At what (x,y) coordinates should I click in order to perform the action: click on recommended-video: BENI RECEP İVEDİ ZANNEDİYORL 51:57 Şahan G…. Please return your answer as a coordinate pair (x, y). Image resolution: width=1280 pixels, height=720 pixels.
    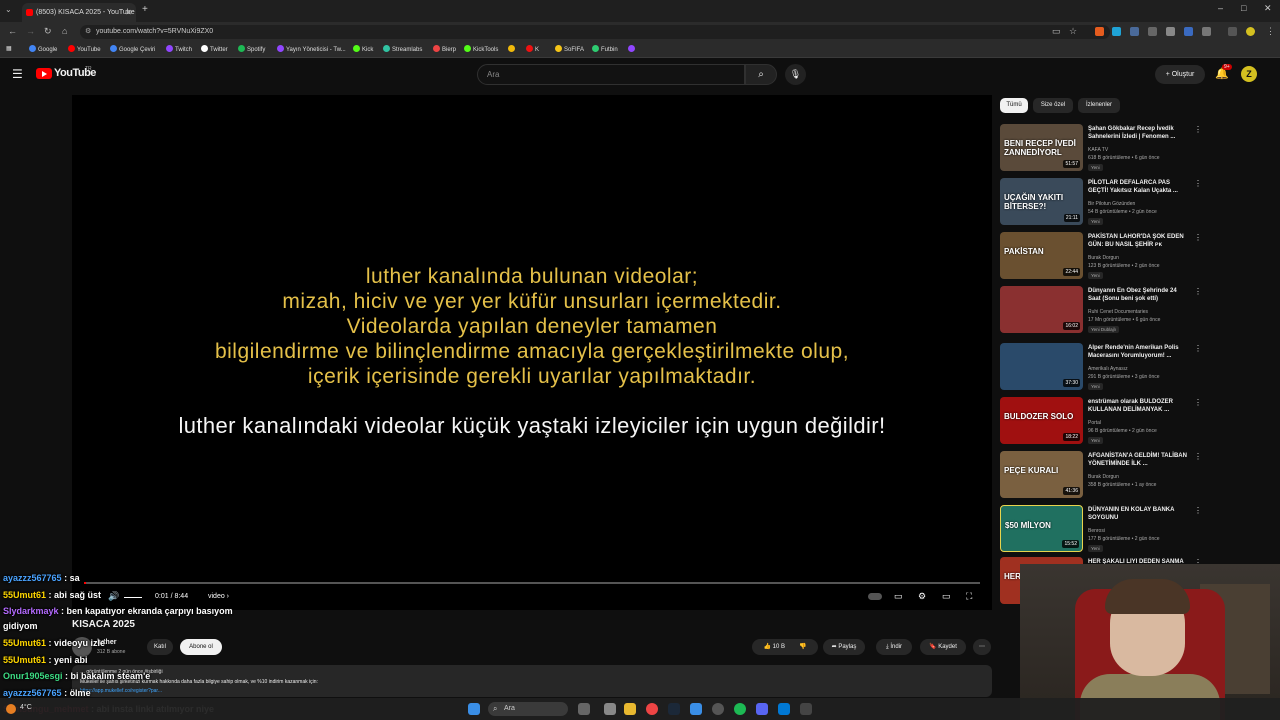
    Looking at the image, I should click on (1101, 149).